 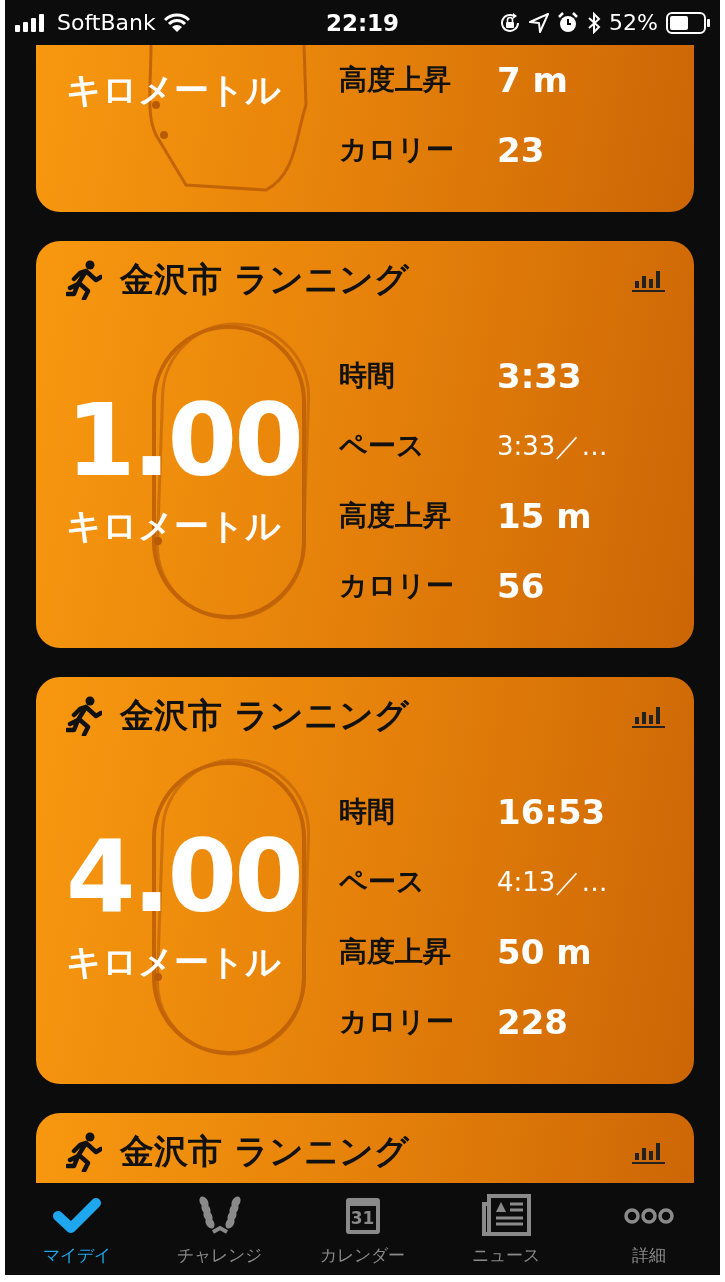 I want to click on workout-card: 金沢市 ランニング, so click(x=365, y=1148).